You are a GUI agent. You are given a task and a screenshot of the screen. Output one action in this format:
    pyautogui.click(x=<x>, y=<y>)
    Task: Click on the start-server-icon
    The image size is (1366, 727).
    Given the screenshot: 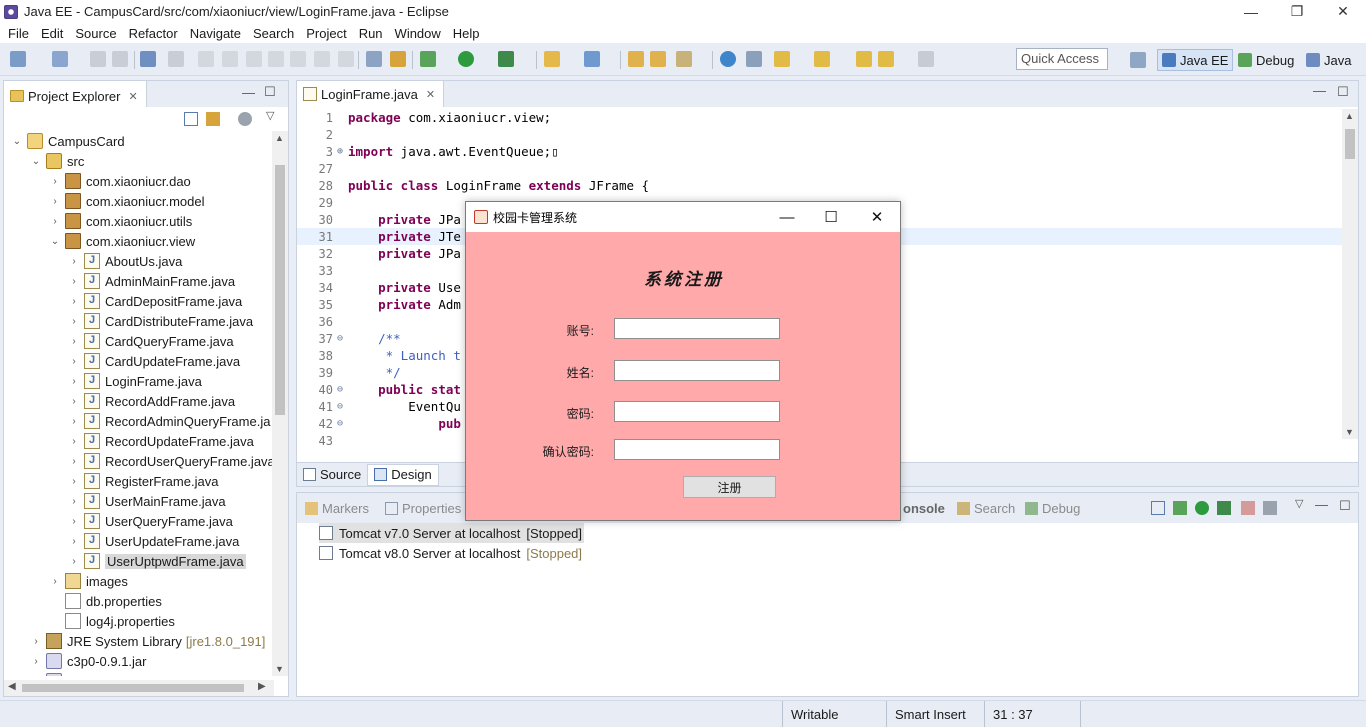 What is the action you would take?
    pyautogui.click(x=1202, y=508)
    